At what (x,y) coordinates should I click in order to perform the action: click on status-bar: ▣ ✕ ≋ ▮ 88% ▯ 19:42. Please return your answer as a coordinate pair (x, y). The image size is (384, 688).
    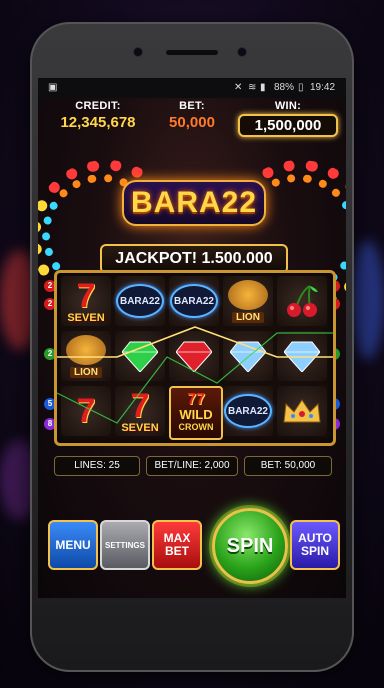
    Looking at the image, I should click on (192, 88).